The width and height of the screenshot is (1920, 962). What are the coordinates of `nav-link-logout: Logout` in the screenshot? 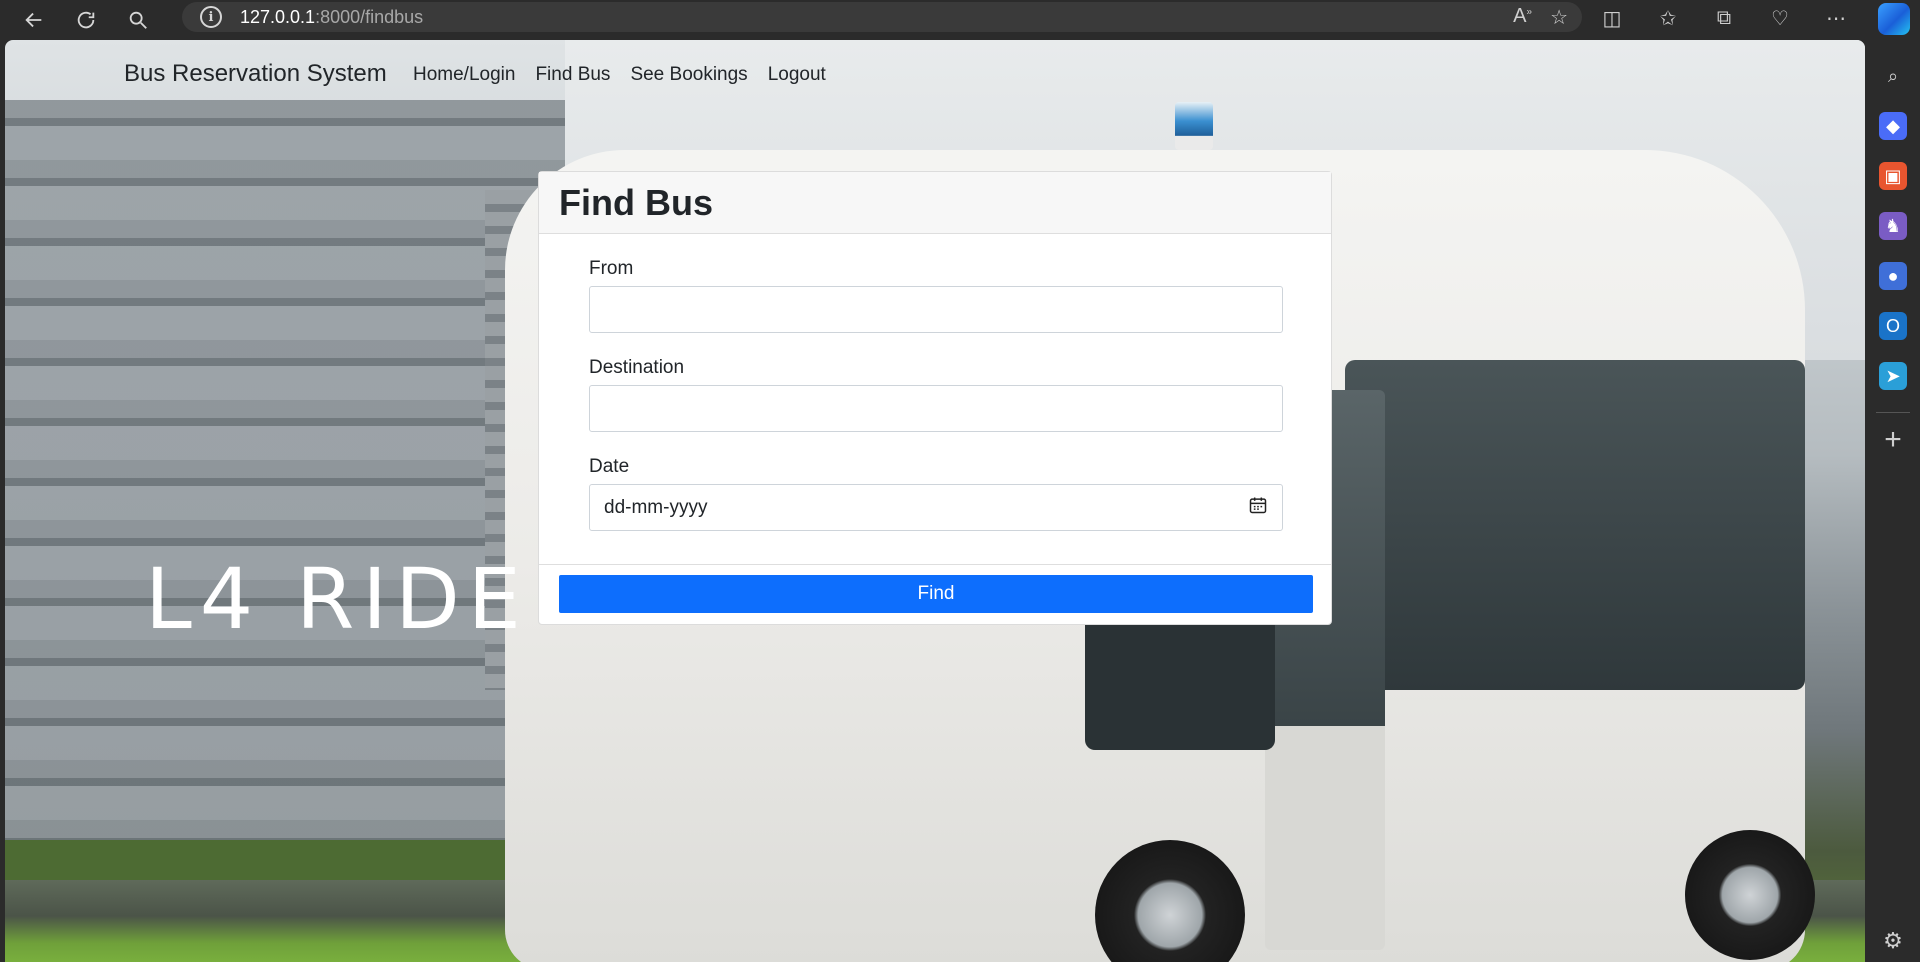 It's located at (797, 75).